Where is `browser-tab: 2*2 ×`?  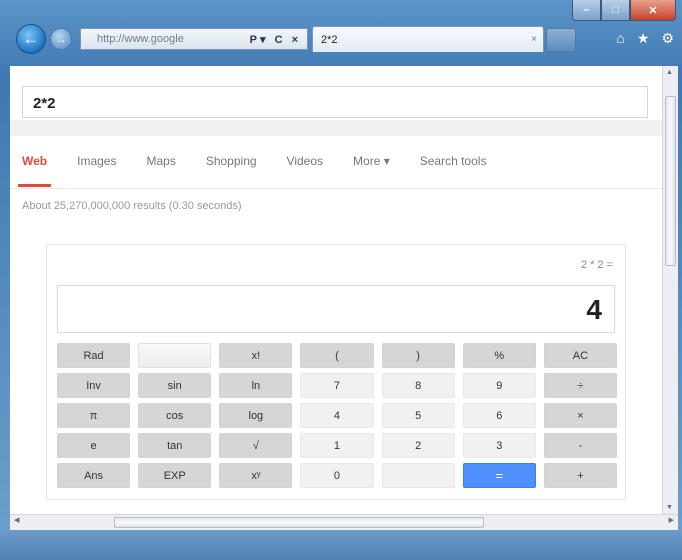 browser-tab: 2*2 × is located at coordinates (428, 39).